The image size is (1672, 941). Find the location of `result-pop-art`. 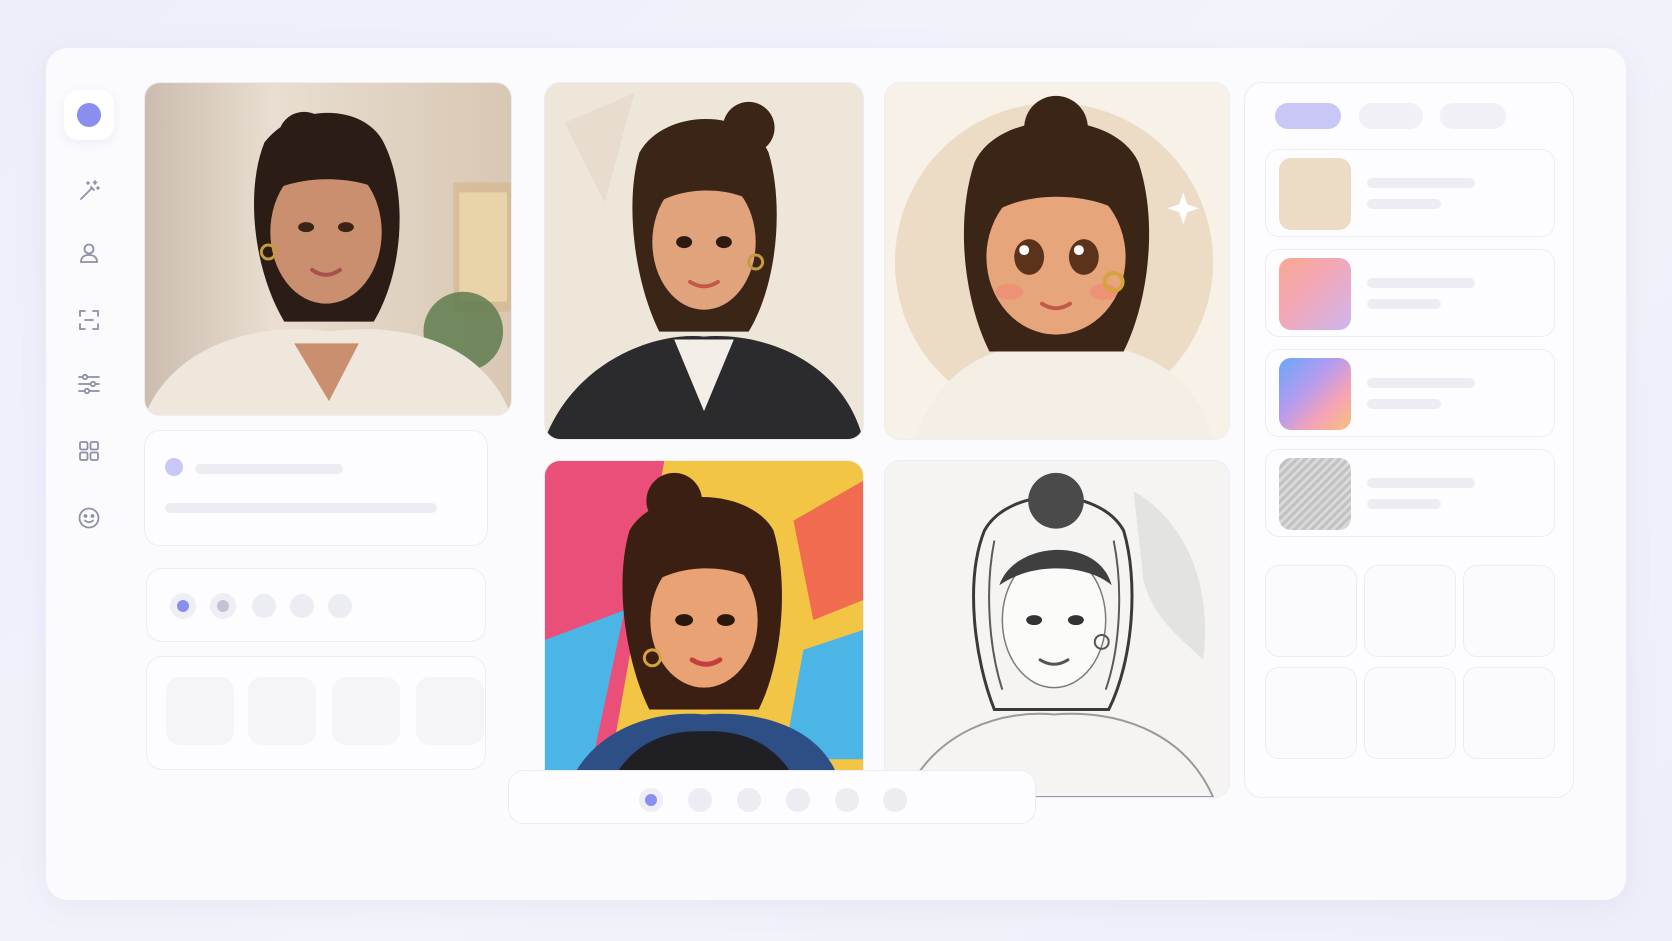

result-pop-art is located at coordinates (704, 629).